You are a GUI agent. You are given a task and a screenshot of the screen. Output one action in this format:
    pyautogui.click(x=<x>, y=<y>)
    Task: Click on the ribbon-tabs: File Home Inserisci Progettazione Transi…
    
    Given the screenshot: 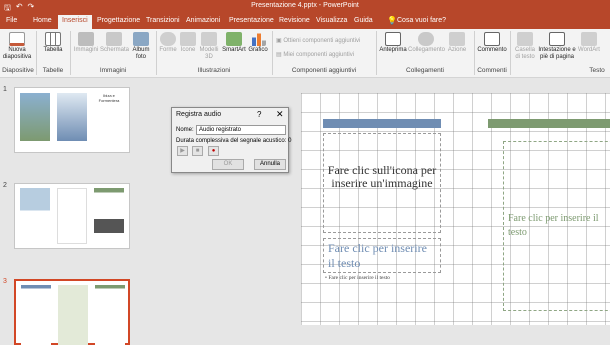 What is the action you would take?
    pyautogui.click(x=305, y=21)
    